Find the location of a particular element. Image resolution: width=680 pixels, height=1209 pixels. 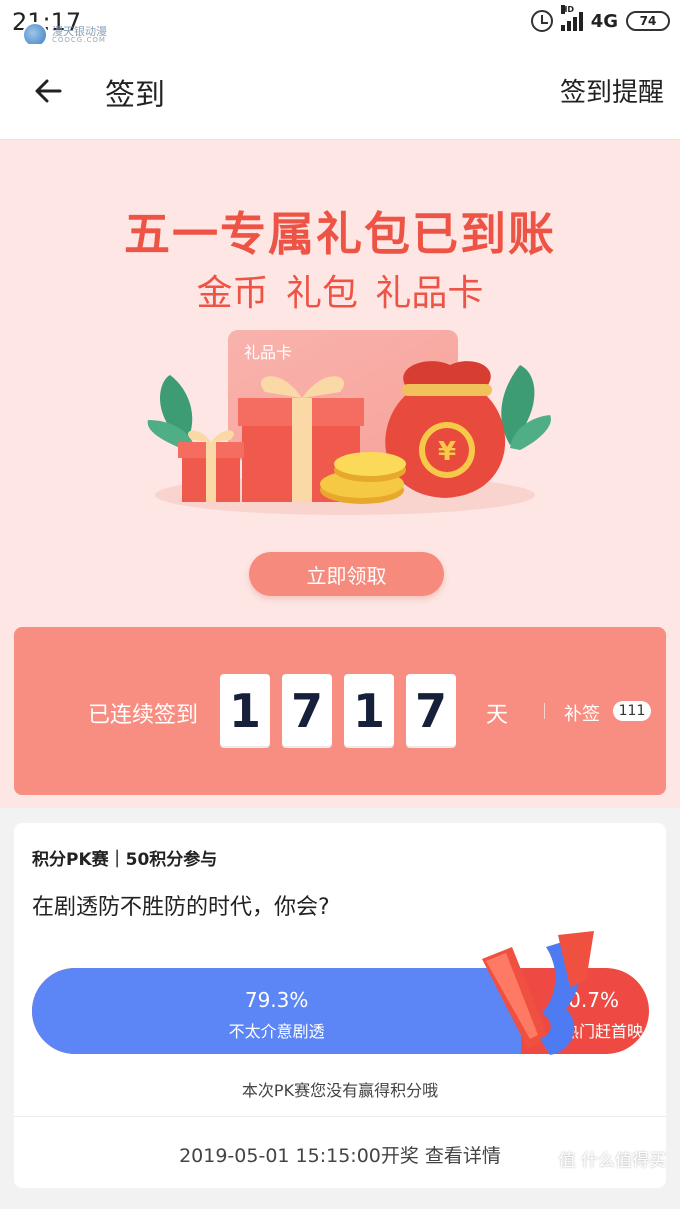

pk-header: 积分PK赛｜50积分参与 is located at coordinates (125, 860).